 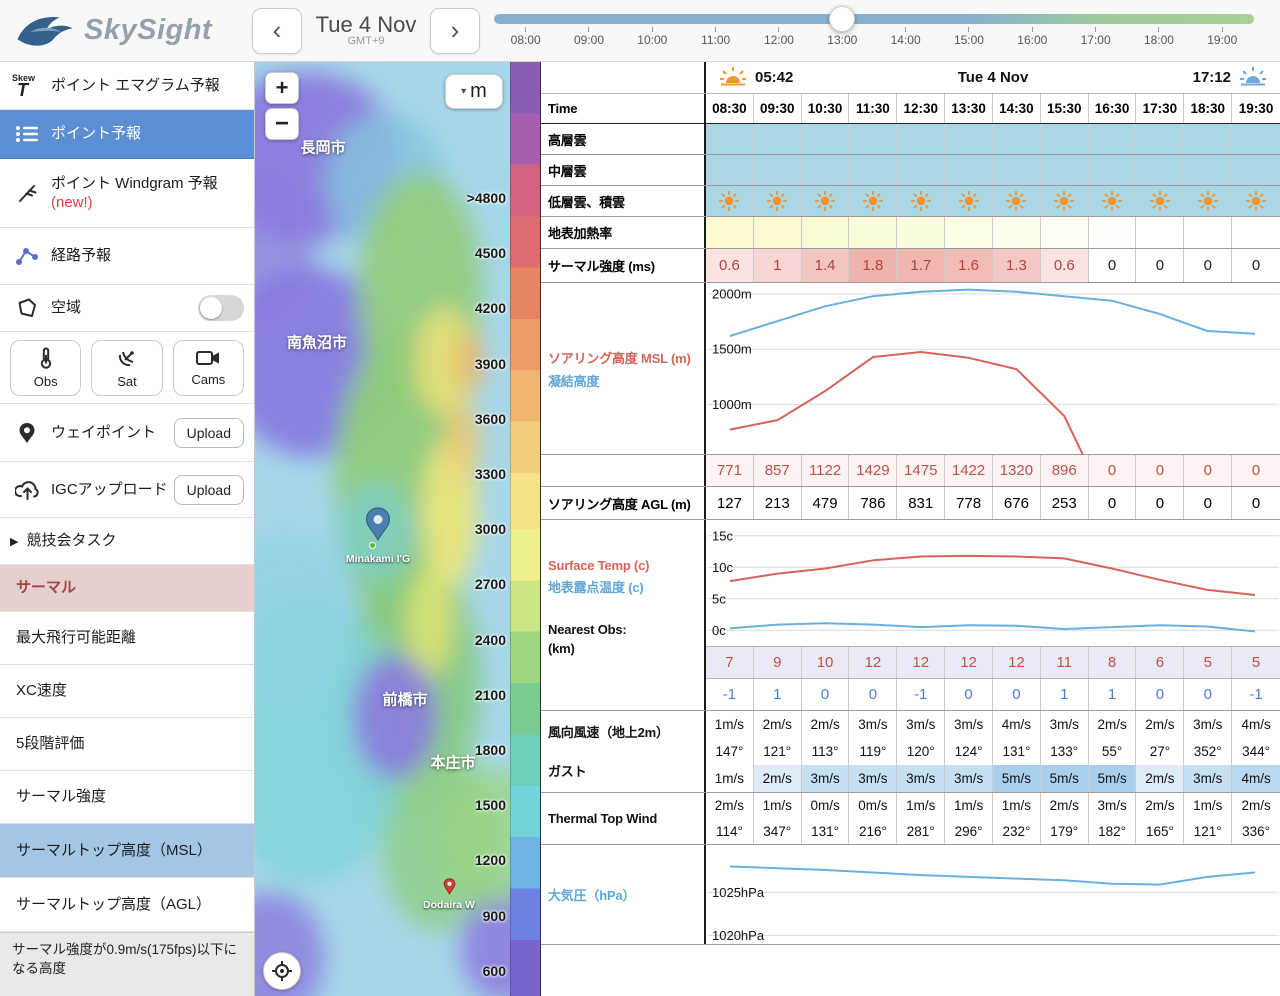 What do you see at coordinates (993, 694) in the screenshot?
I see `nearest-obs-row-2: -1 1 0 0 -1 0 0 1 1 0 0 -1` at bounding box center [993, 694].